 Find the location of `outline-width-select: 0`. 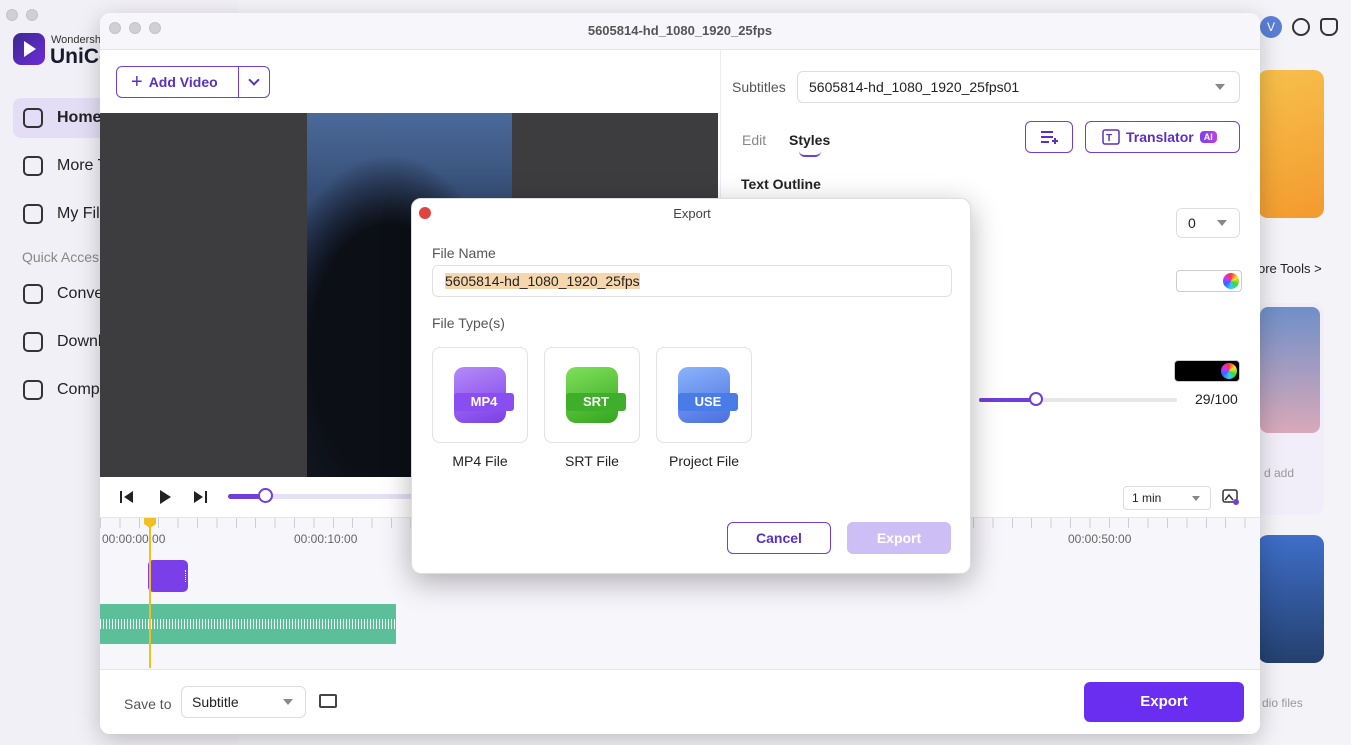

outline-width-select: 0 is located at coordinates (1208, 223).